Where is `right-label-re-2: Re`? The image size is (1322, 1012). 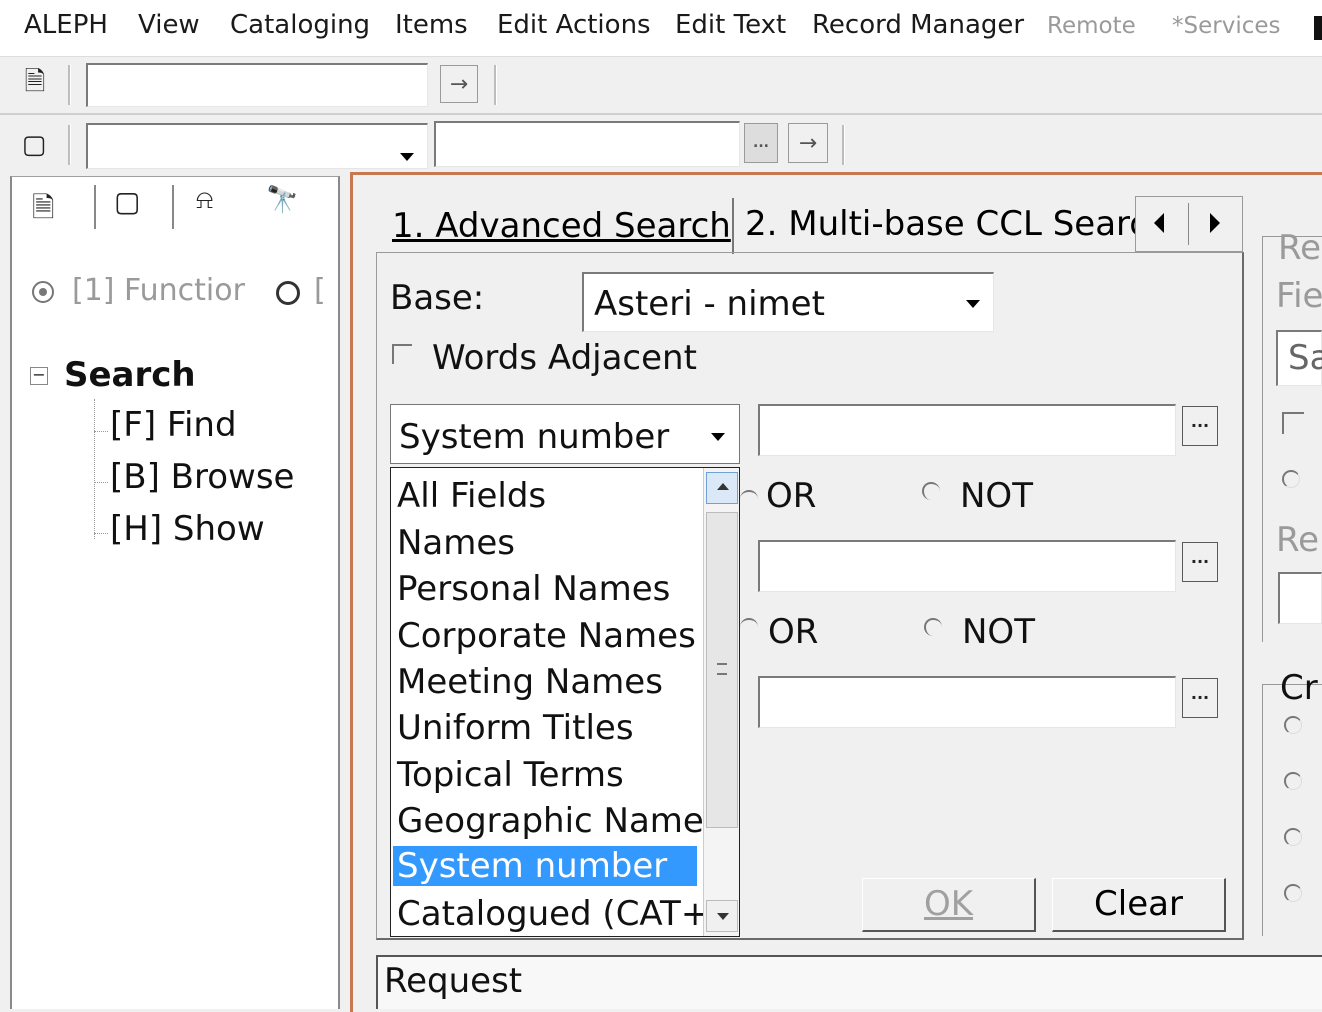
right-label-re-2: Re is located at coordinates (1298, 540).